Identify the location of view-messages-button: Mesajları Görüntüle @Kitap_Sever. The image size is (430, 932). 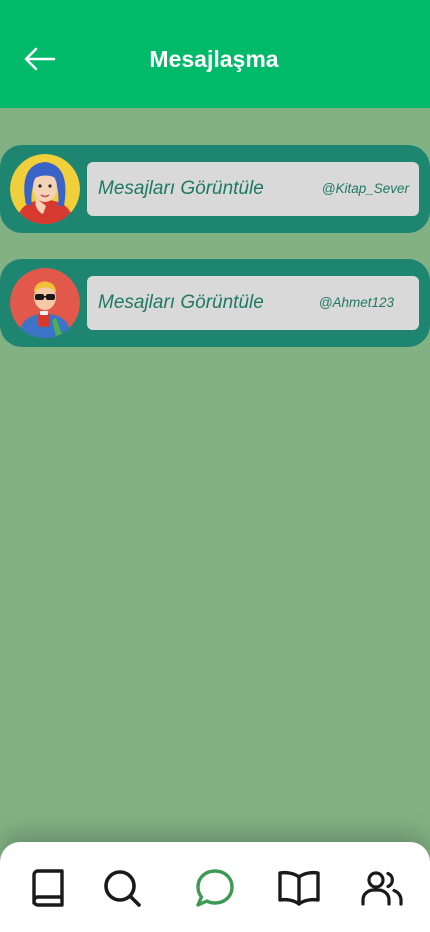
(253, 189).